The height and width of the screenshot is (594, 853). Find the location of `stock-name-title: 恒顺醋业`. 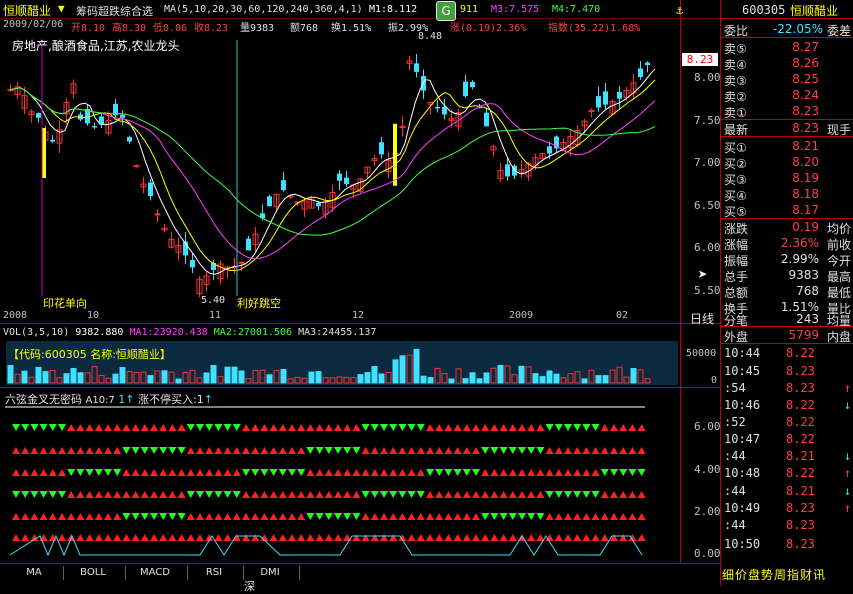

stock-name-title: 恒顺醋业 is located at coordinates (27, 10).